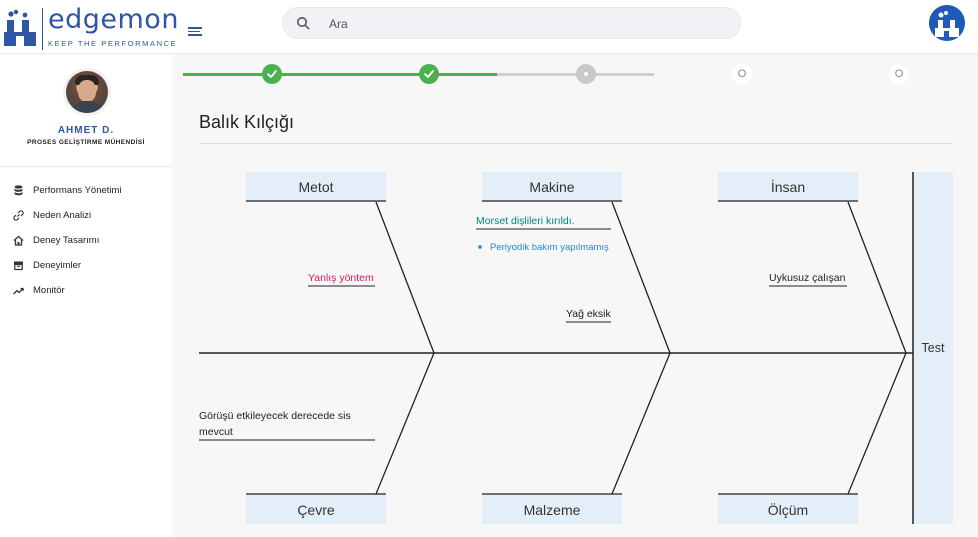  What do you see at coordinates (641, 423) in the screenshot?
I see `bone-malzeme` at bounding box center [641, 423].